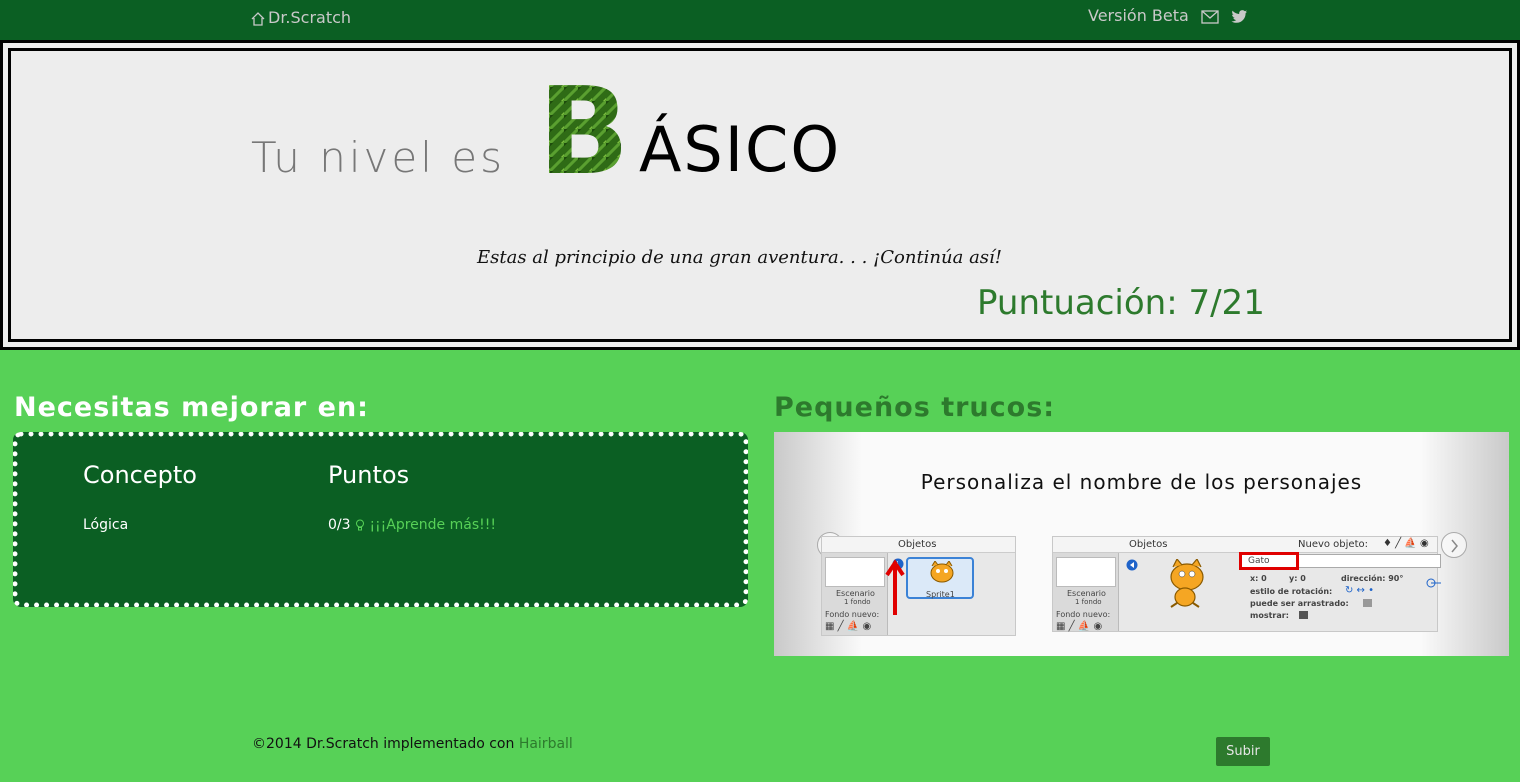  What do you see at coordinates (848, 626) in the screenshot?
I see `new-bg-tools-icon: ▦ ╱ ⛵ ◉` at bounding box center [848, 626].